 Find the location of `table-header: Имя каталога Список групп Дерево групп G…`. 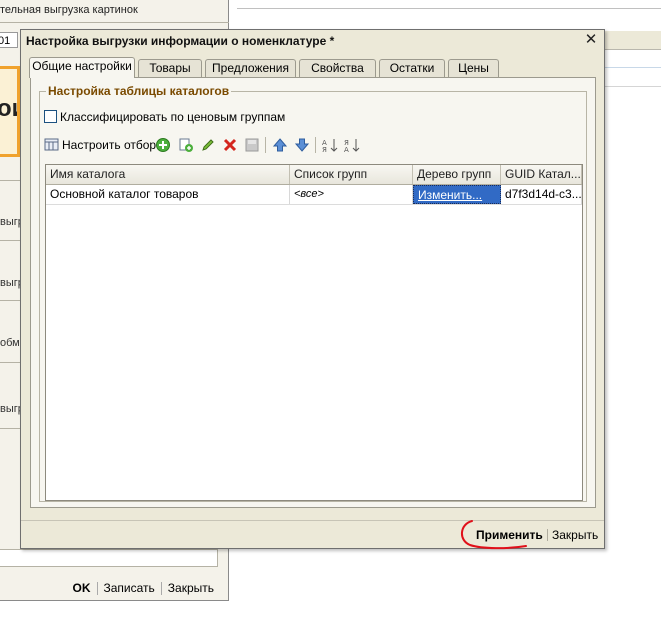

table-header: Имя каталога Список групп Дерево групп G… is located at coordinates (314, 175).